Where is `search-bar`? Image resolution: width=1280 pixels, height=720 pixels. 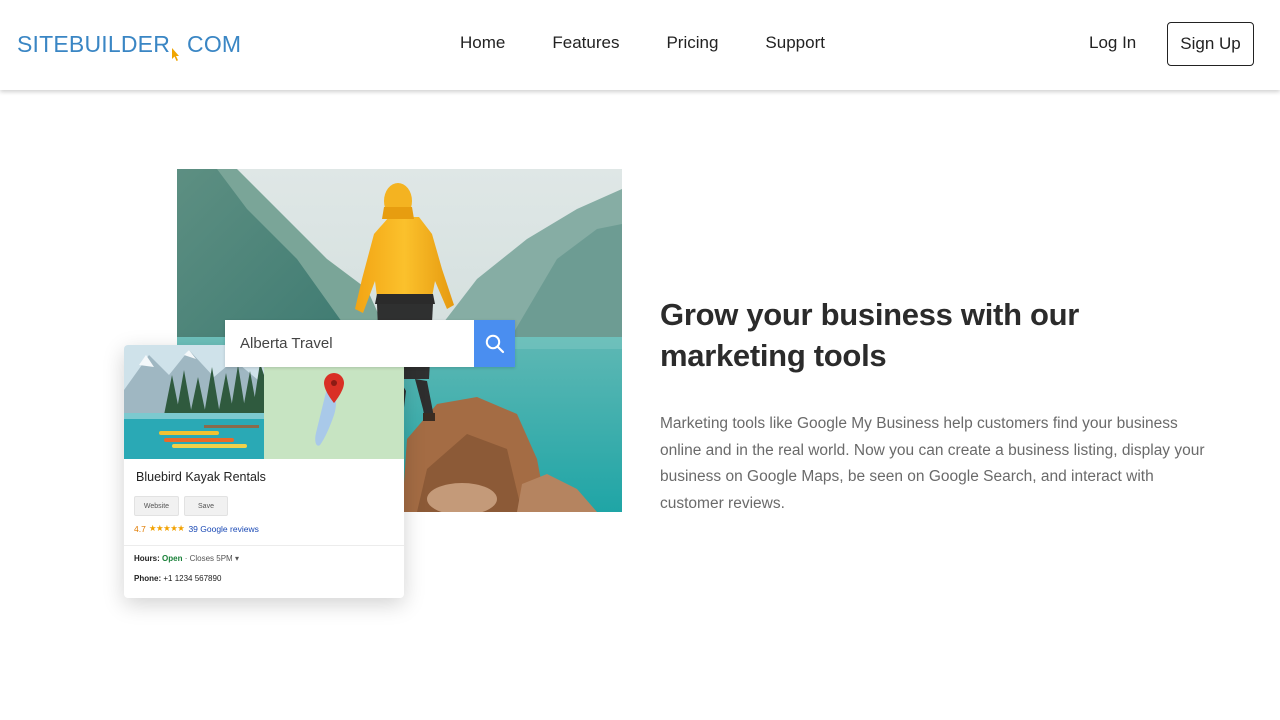
search-bar is located at coordinates (370, 343).